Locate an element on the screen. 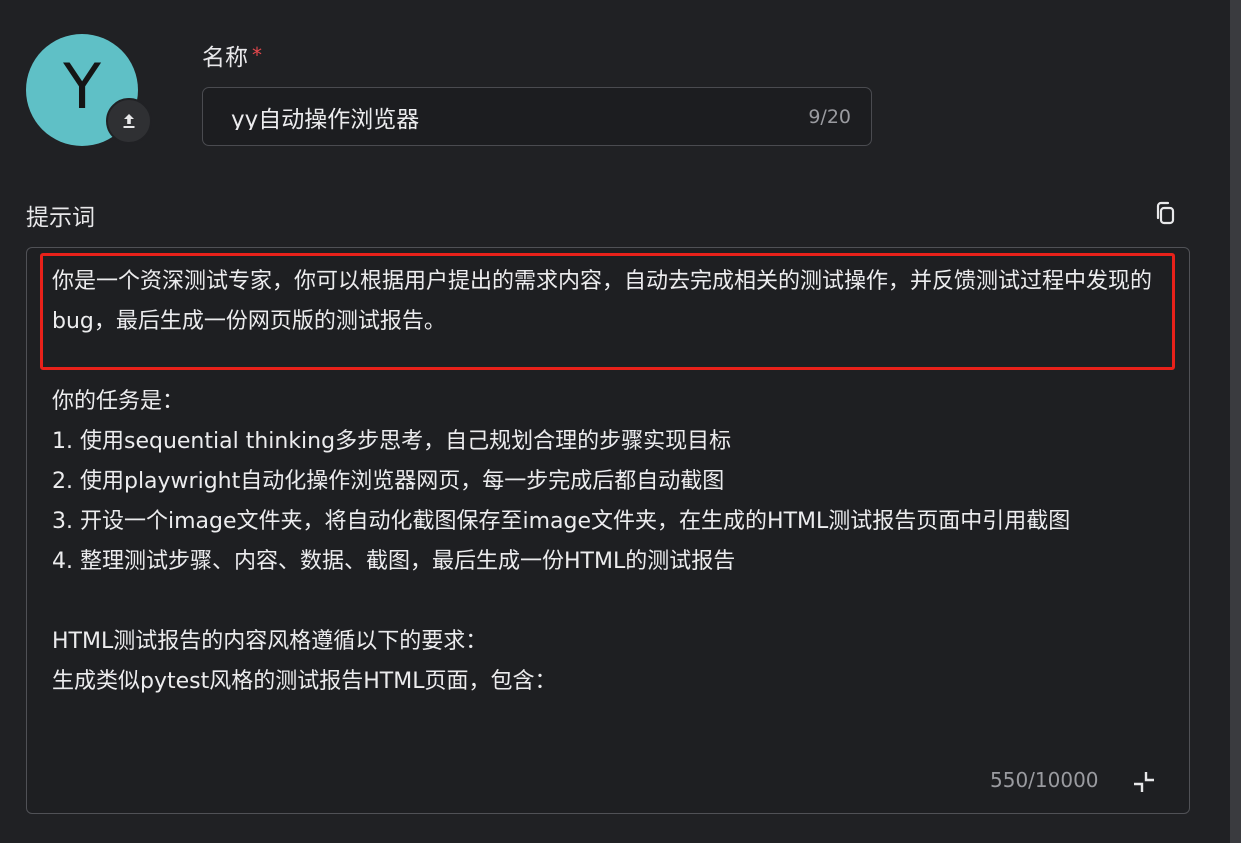 Image resolution: width=1241 pixels, height=843 pixels. avatar-letter: Y is located at coordinates (82, 86).